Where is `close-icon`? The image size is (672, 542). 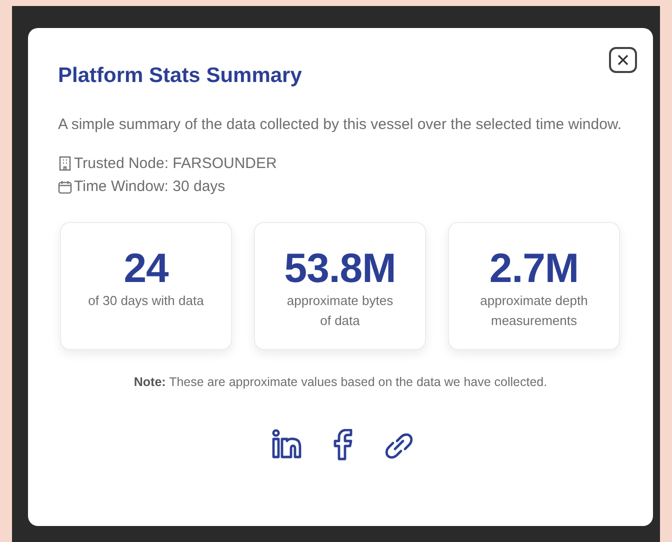
close-icon is located at coordinates (623, 60).